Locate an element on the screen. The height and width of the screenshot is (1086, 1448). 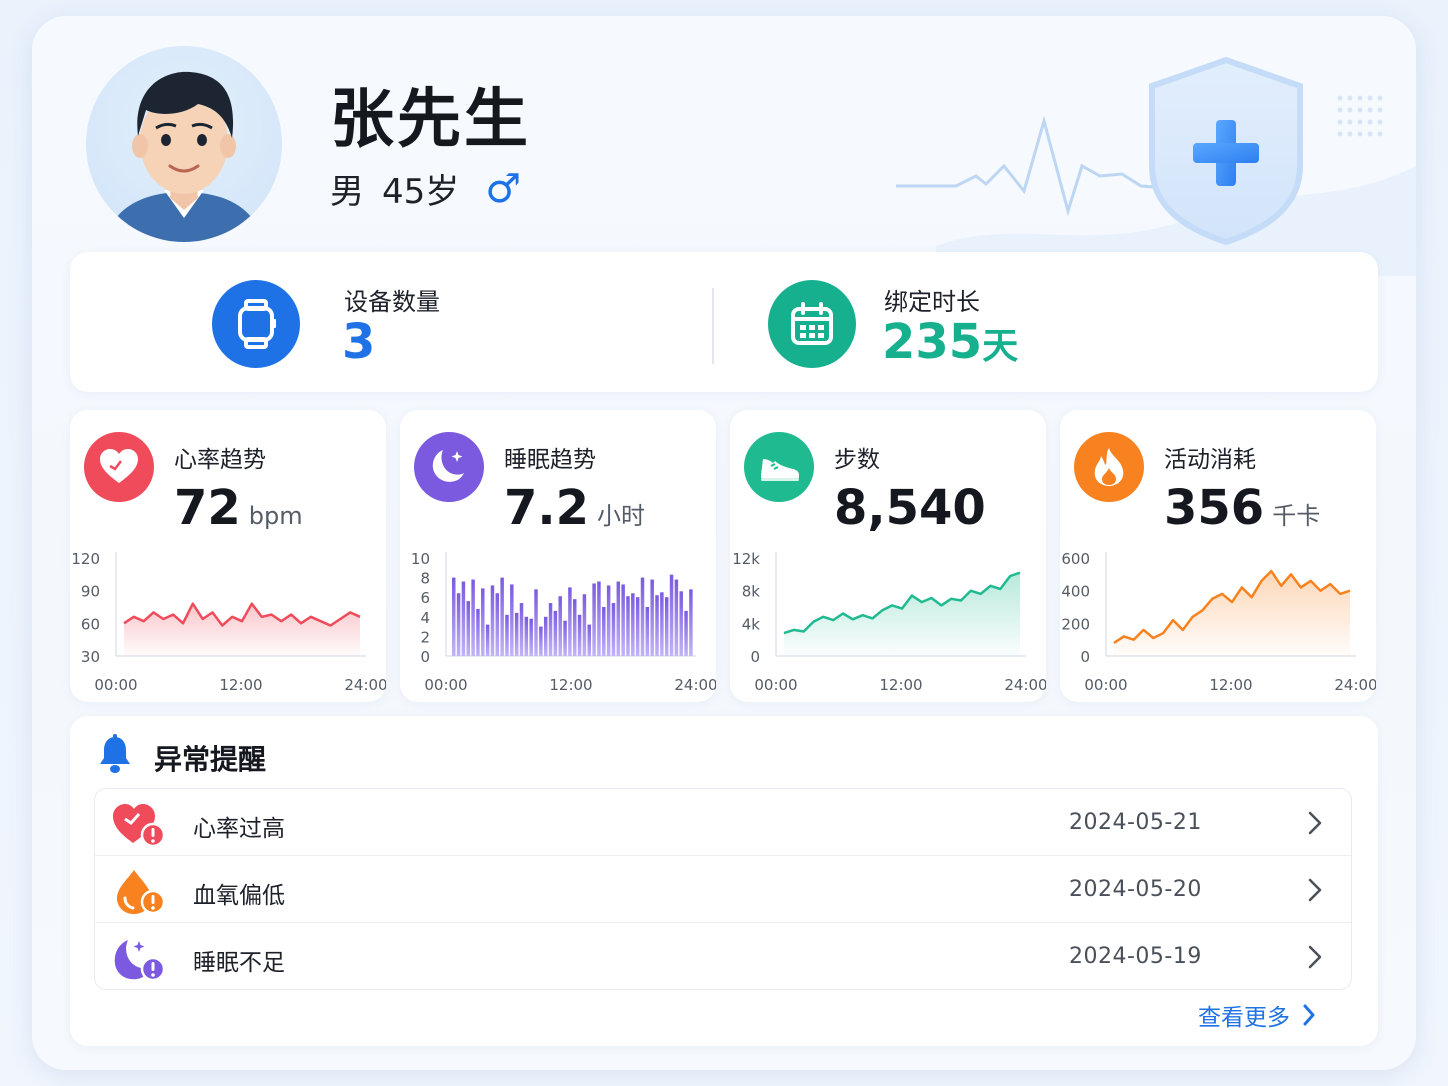
heart-rate-chart: 120 90 60 30 00:00 12:00 24:00 is located at coordinates (228, 622).